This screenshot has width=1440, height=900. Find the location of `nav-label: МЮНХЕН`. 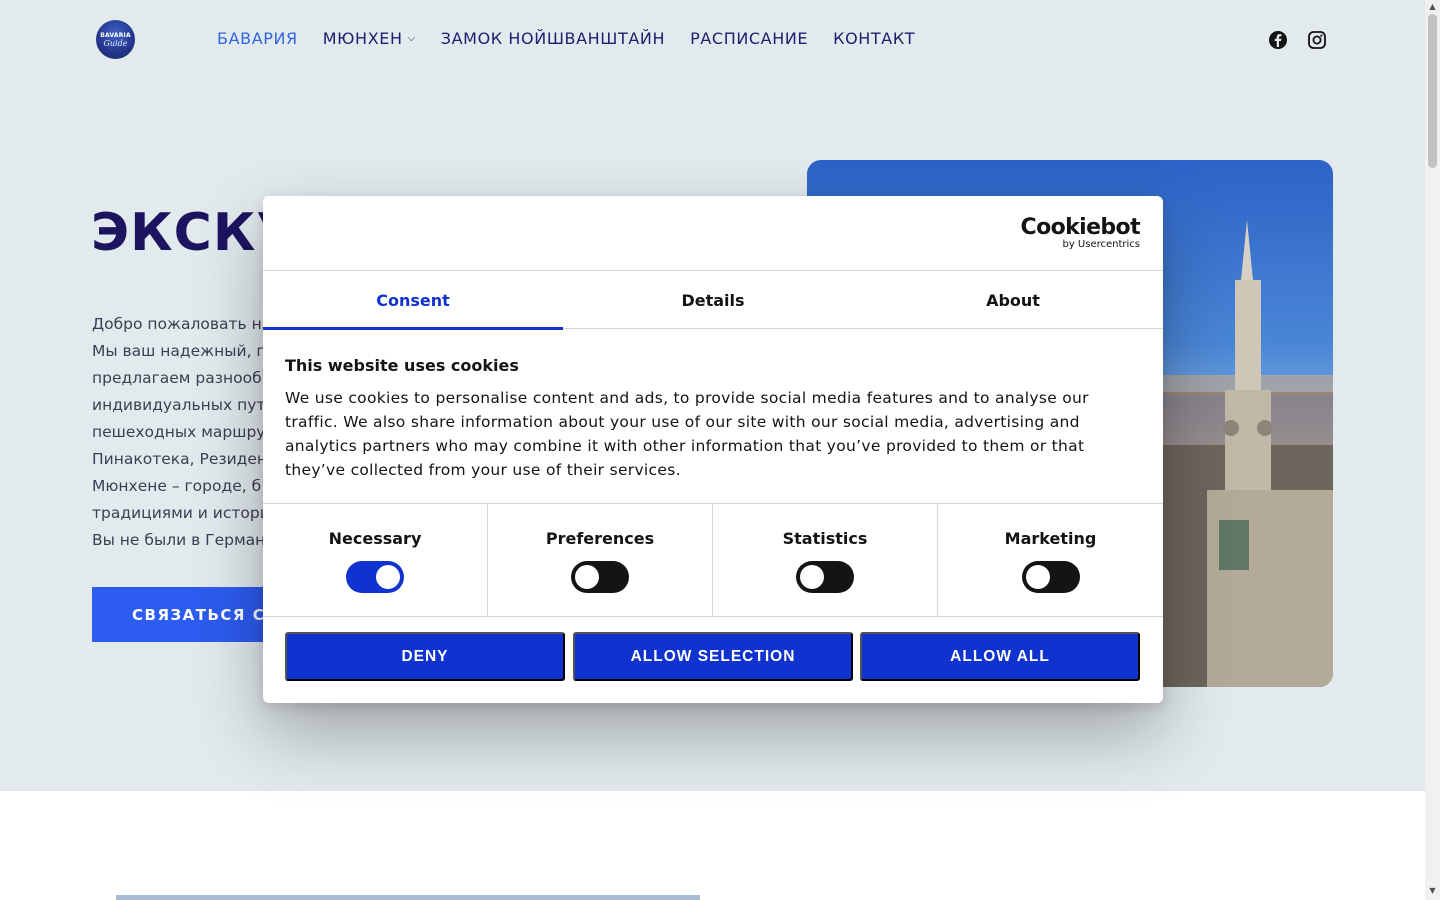

nav-label: МЮНХЕН is located at coordinates (362, 38).